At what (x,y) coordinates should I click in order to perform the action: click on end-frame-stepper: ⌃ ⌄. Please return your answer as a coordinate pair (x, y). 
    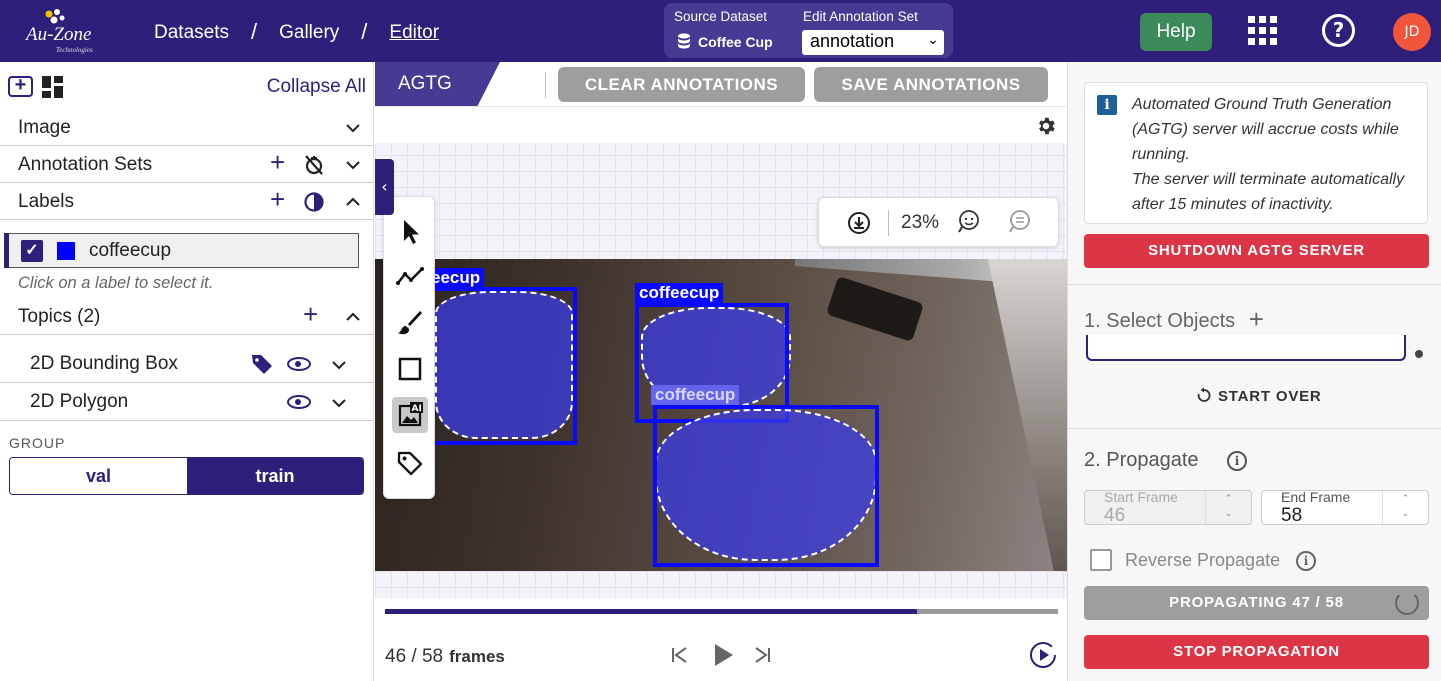
    Looking at the image, I should click on (1405, 507).